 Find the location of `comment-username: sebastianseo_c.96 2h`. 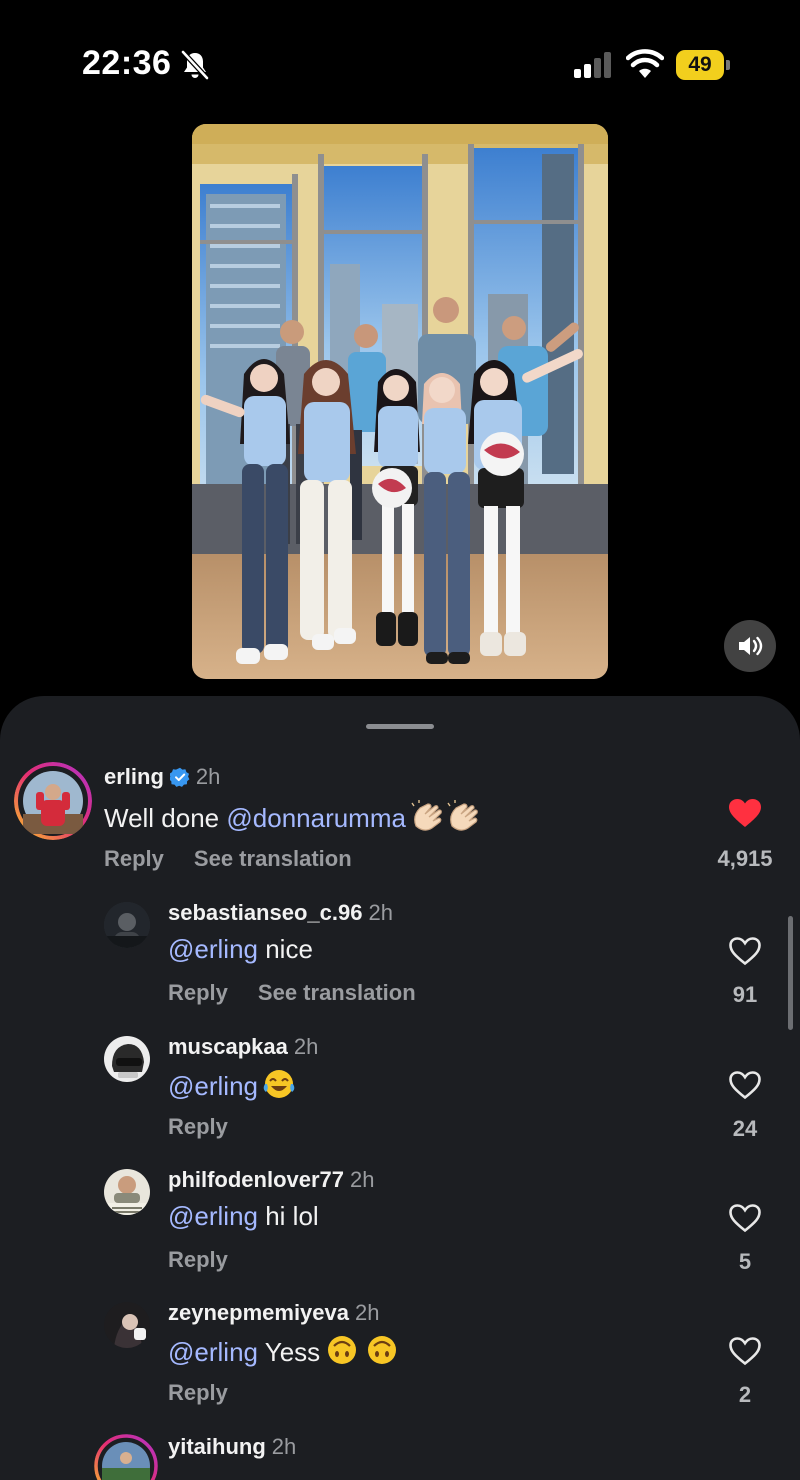

comment-username: sebastianseo_c.96 2h is located at coordinates (280, 913).